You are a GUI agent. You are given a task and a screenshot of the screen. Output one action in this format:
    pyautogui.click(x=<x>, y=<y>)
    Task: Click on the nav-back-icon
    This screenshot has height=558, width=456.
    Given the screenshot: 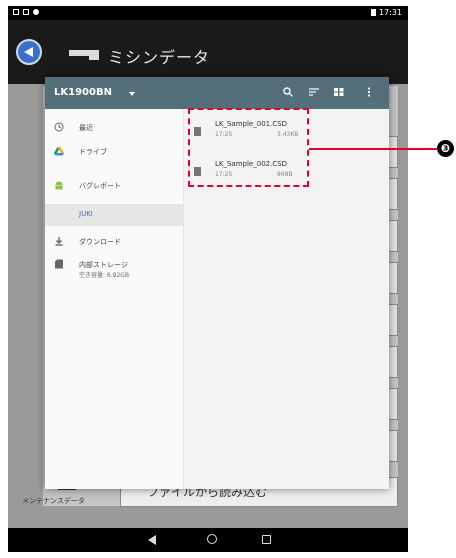 What is the action you would take?
    pyautogui.click(x=152, y=540)
    